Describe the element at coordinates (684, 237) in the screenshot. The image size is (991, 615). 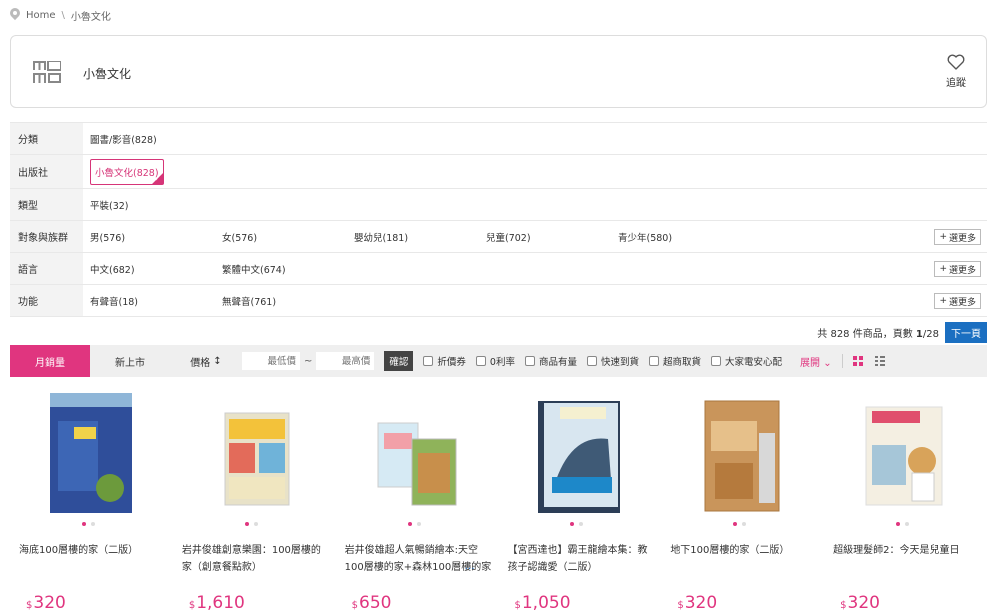
I see `filter-option: 青少年(580)` at that location.